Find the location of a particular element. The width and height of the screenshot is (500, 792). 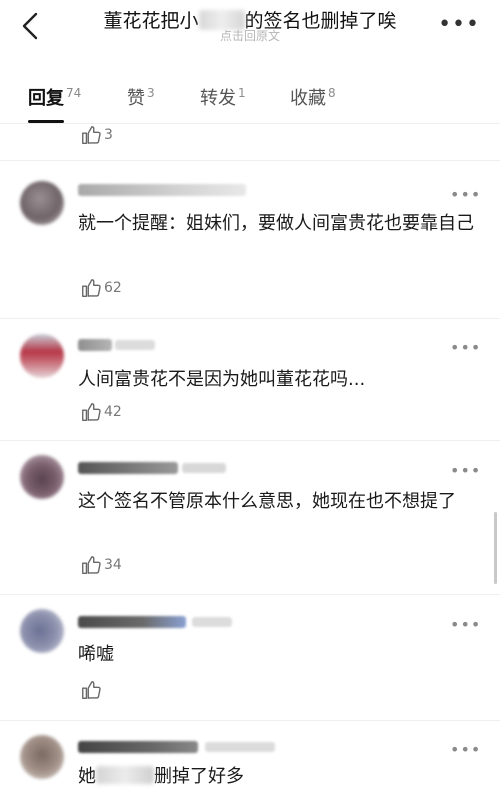

tab-replies: 回复 74 is located at coordinates (54, 97).